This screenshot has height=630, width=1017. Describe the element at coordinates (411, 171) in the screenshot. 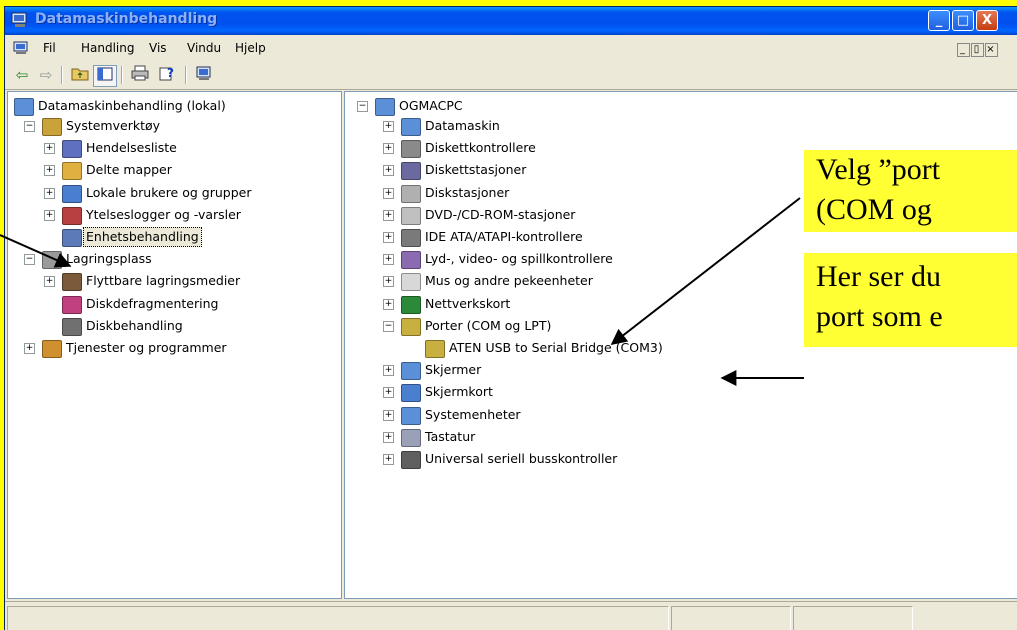

I see `floppy-drive-icon` at that location.